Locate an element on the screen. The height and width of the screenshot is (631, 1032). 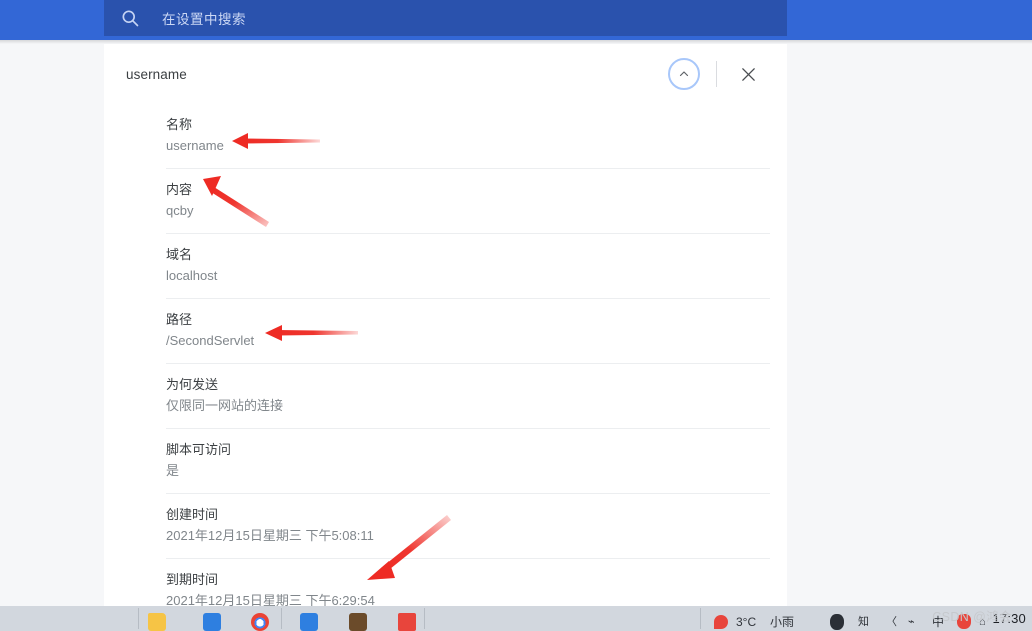
chrome-icon is located at coordinates (260, 622).